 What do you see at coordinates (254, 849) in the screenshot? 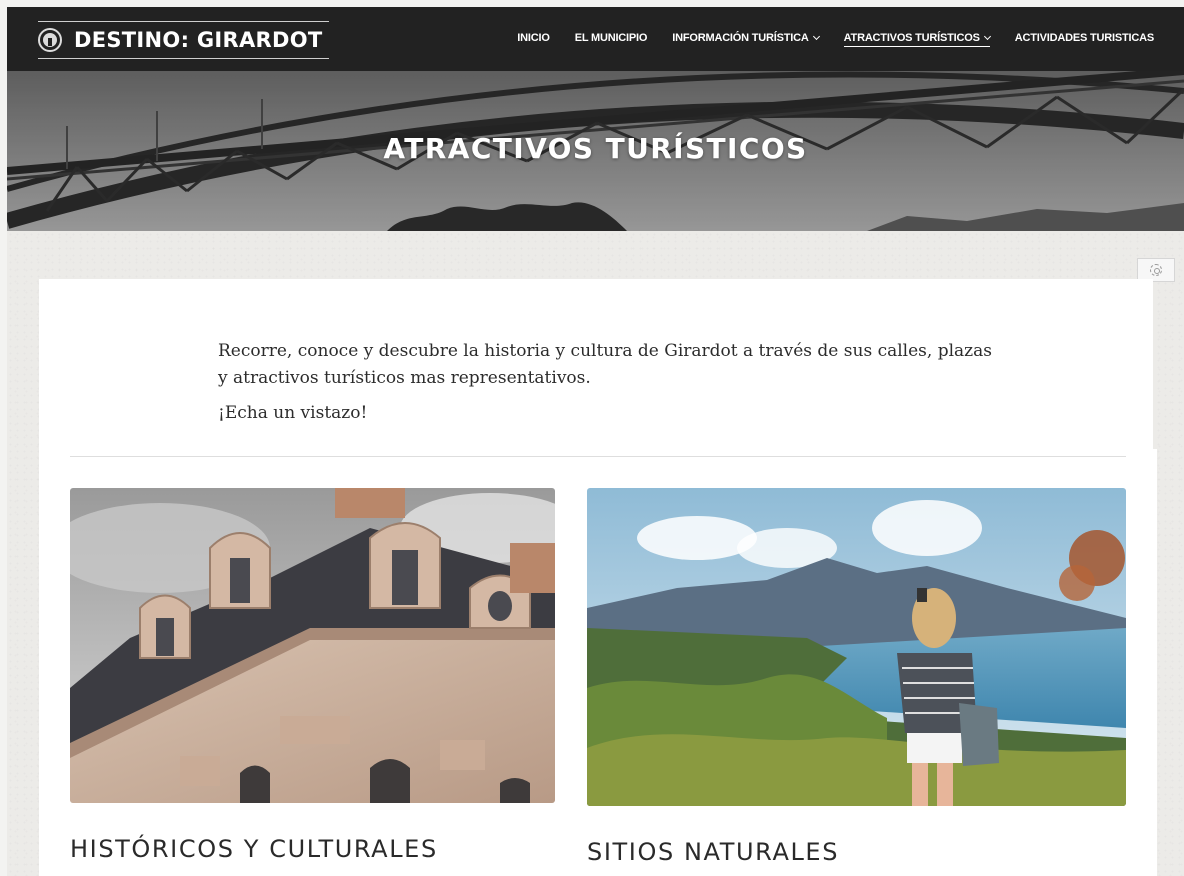
I see `category-title-historicos: HISTÓRICOS Y CULTURALES` at bounding box center [254, 849].